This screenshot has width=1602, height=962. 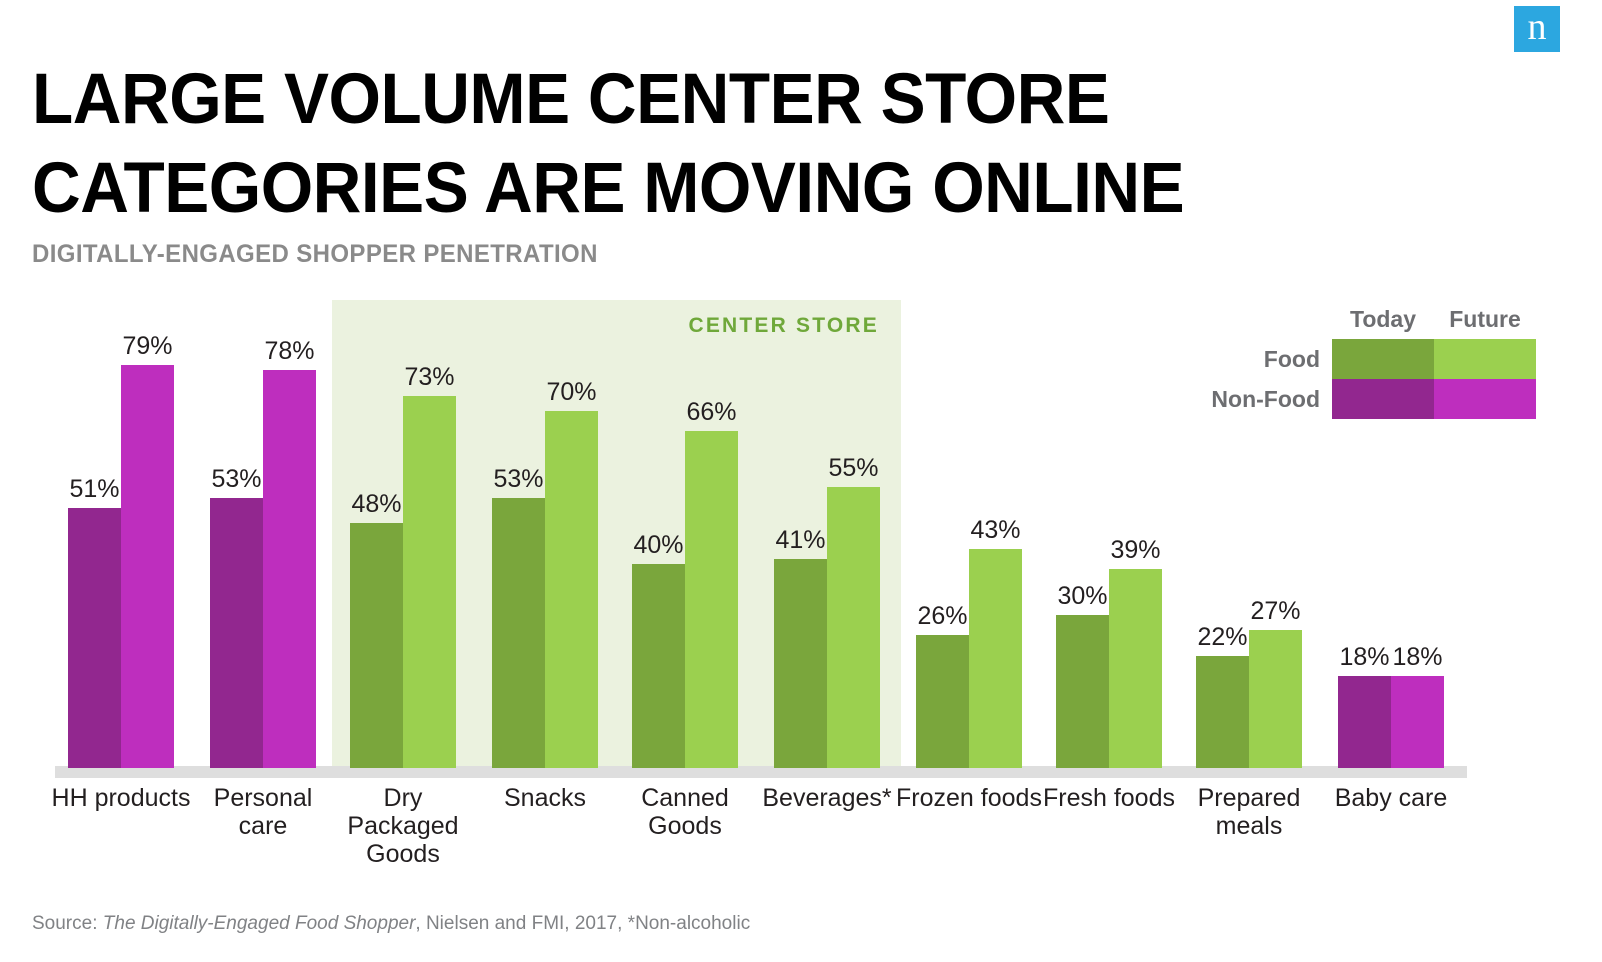 I want to click on bar-group: 26% 43%, so click(x=969, y=533).